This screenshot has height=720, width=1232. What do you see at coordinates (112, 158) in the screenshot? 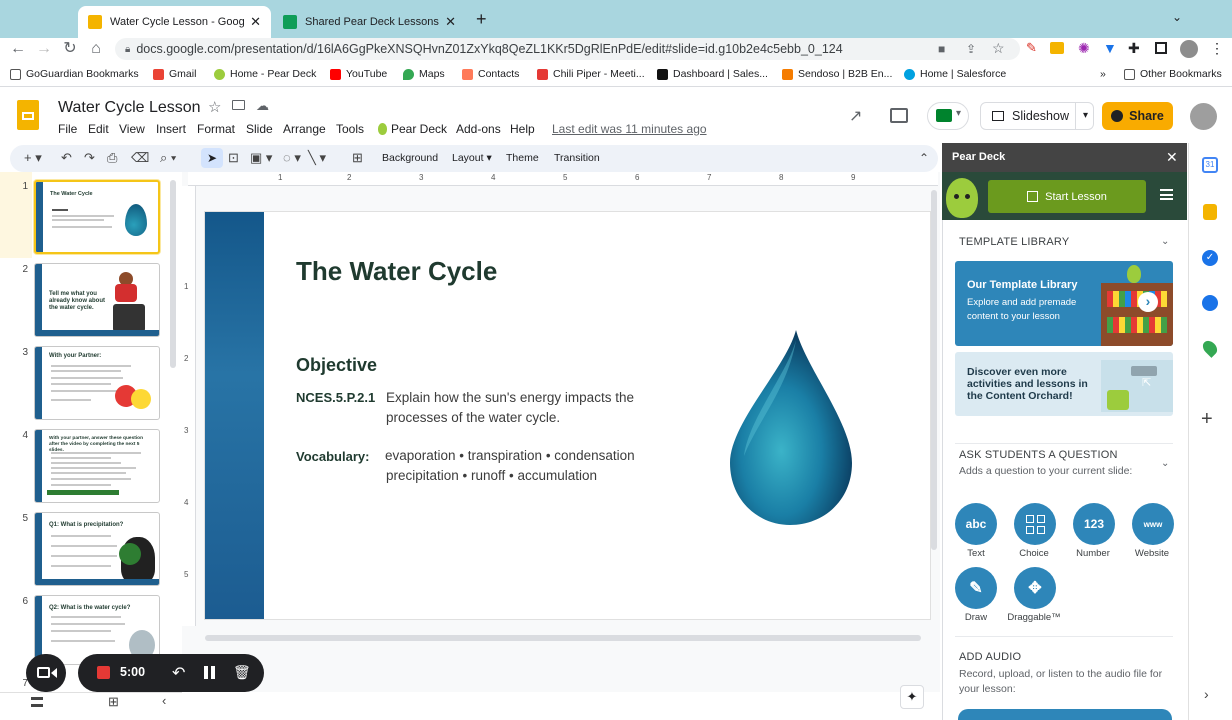
I see `print-icon: ⎙` at bounding box center [112, 158].